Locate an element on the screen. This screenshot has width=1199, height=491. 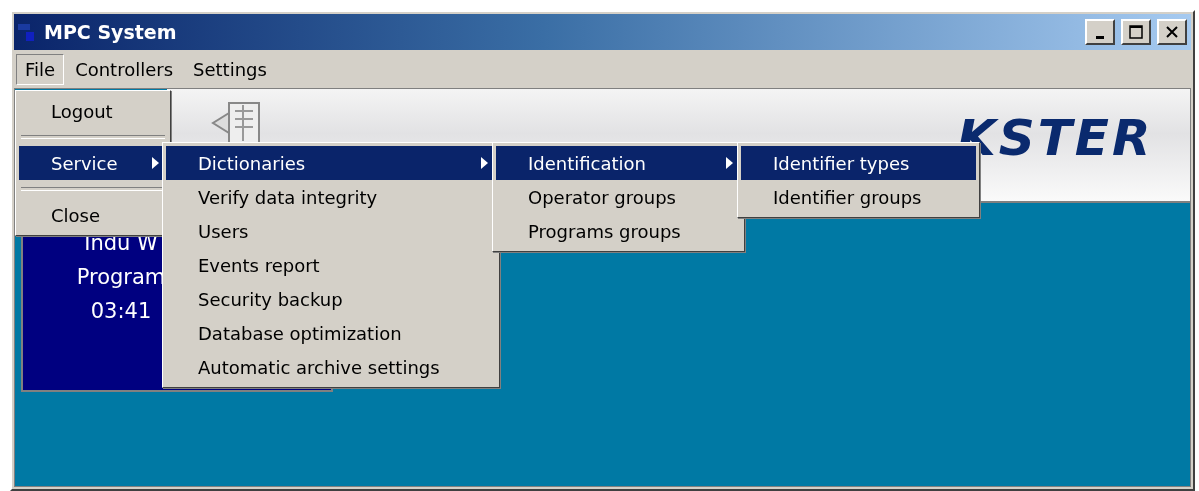
menu-item: Identifier types is located at coordinates (858, 163).